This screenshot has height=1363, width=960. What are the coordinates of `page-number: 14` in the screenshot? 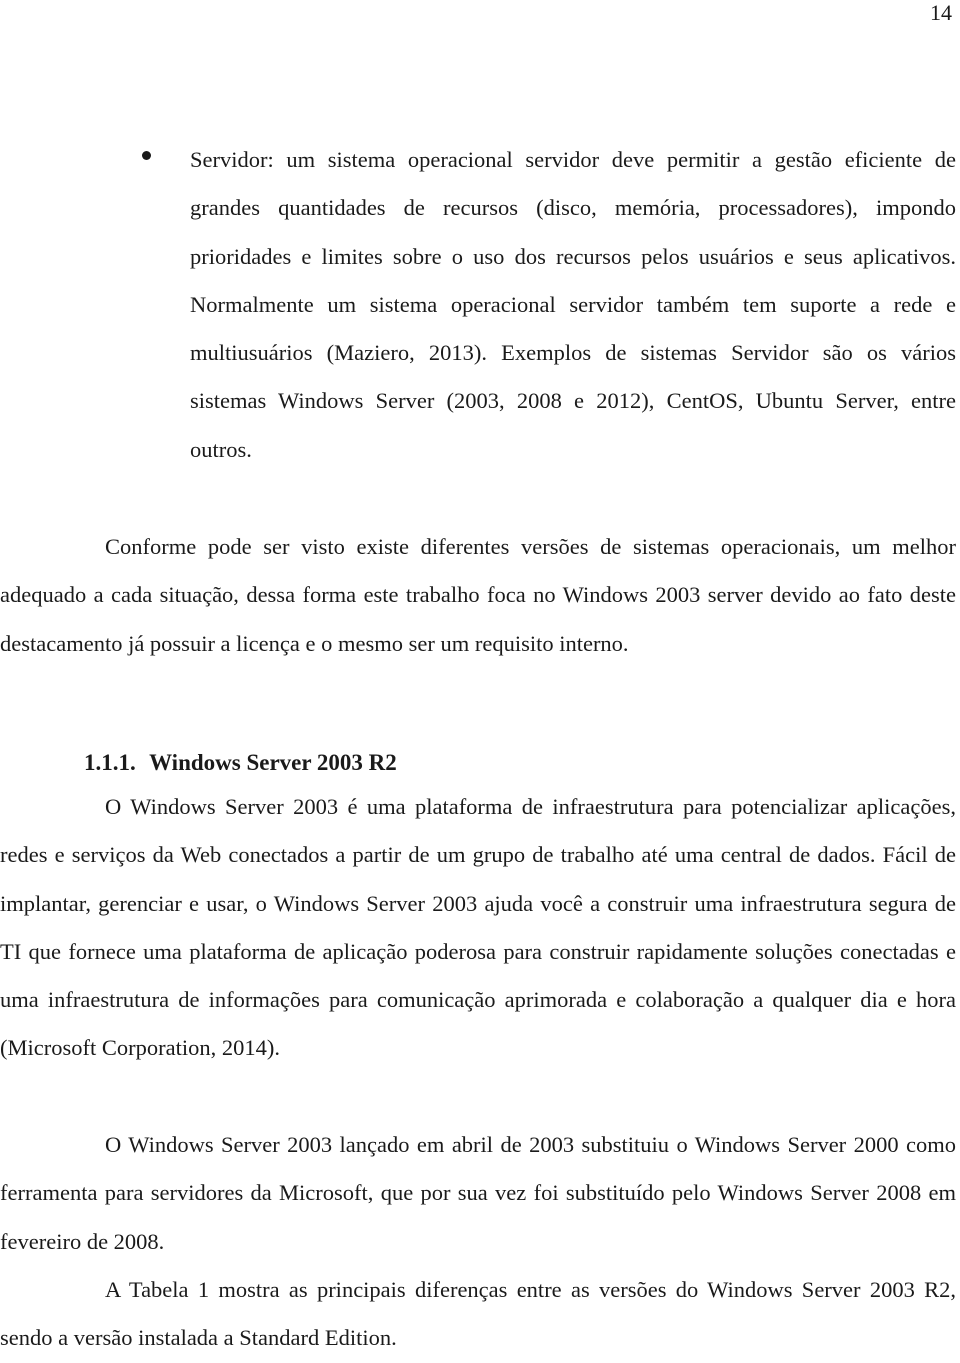 It's located at (941, 12).